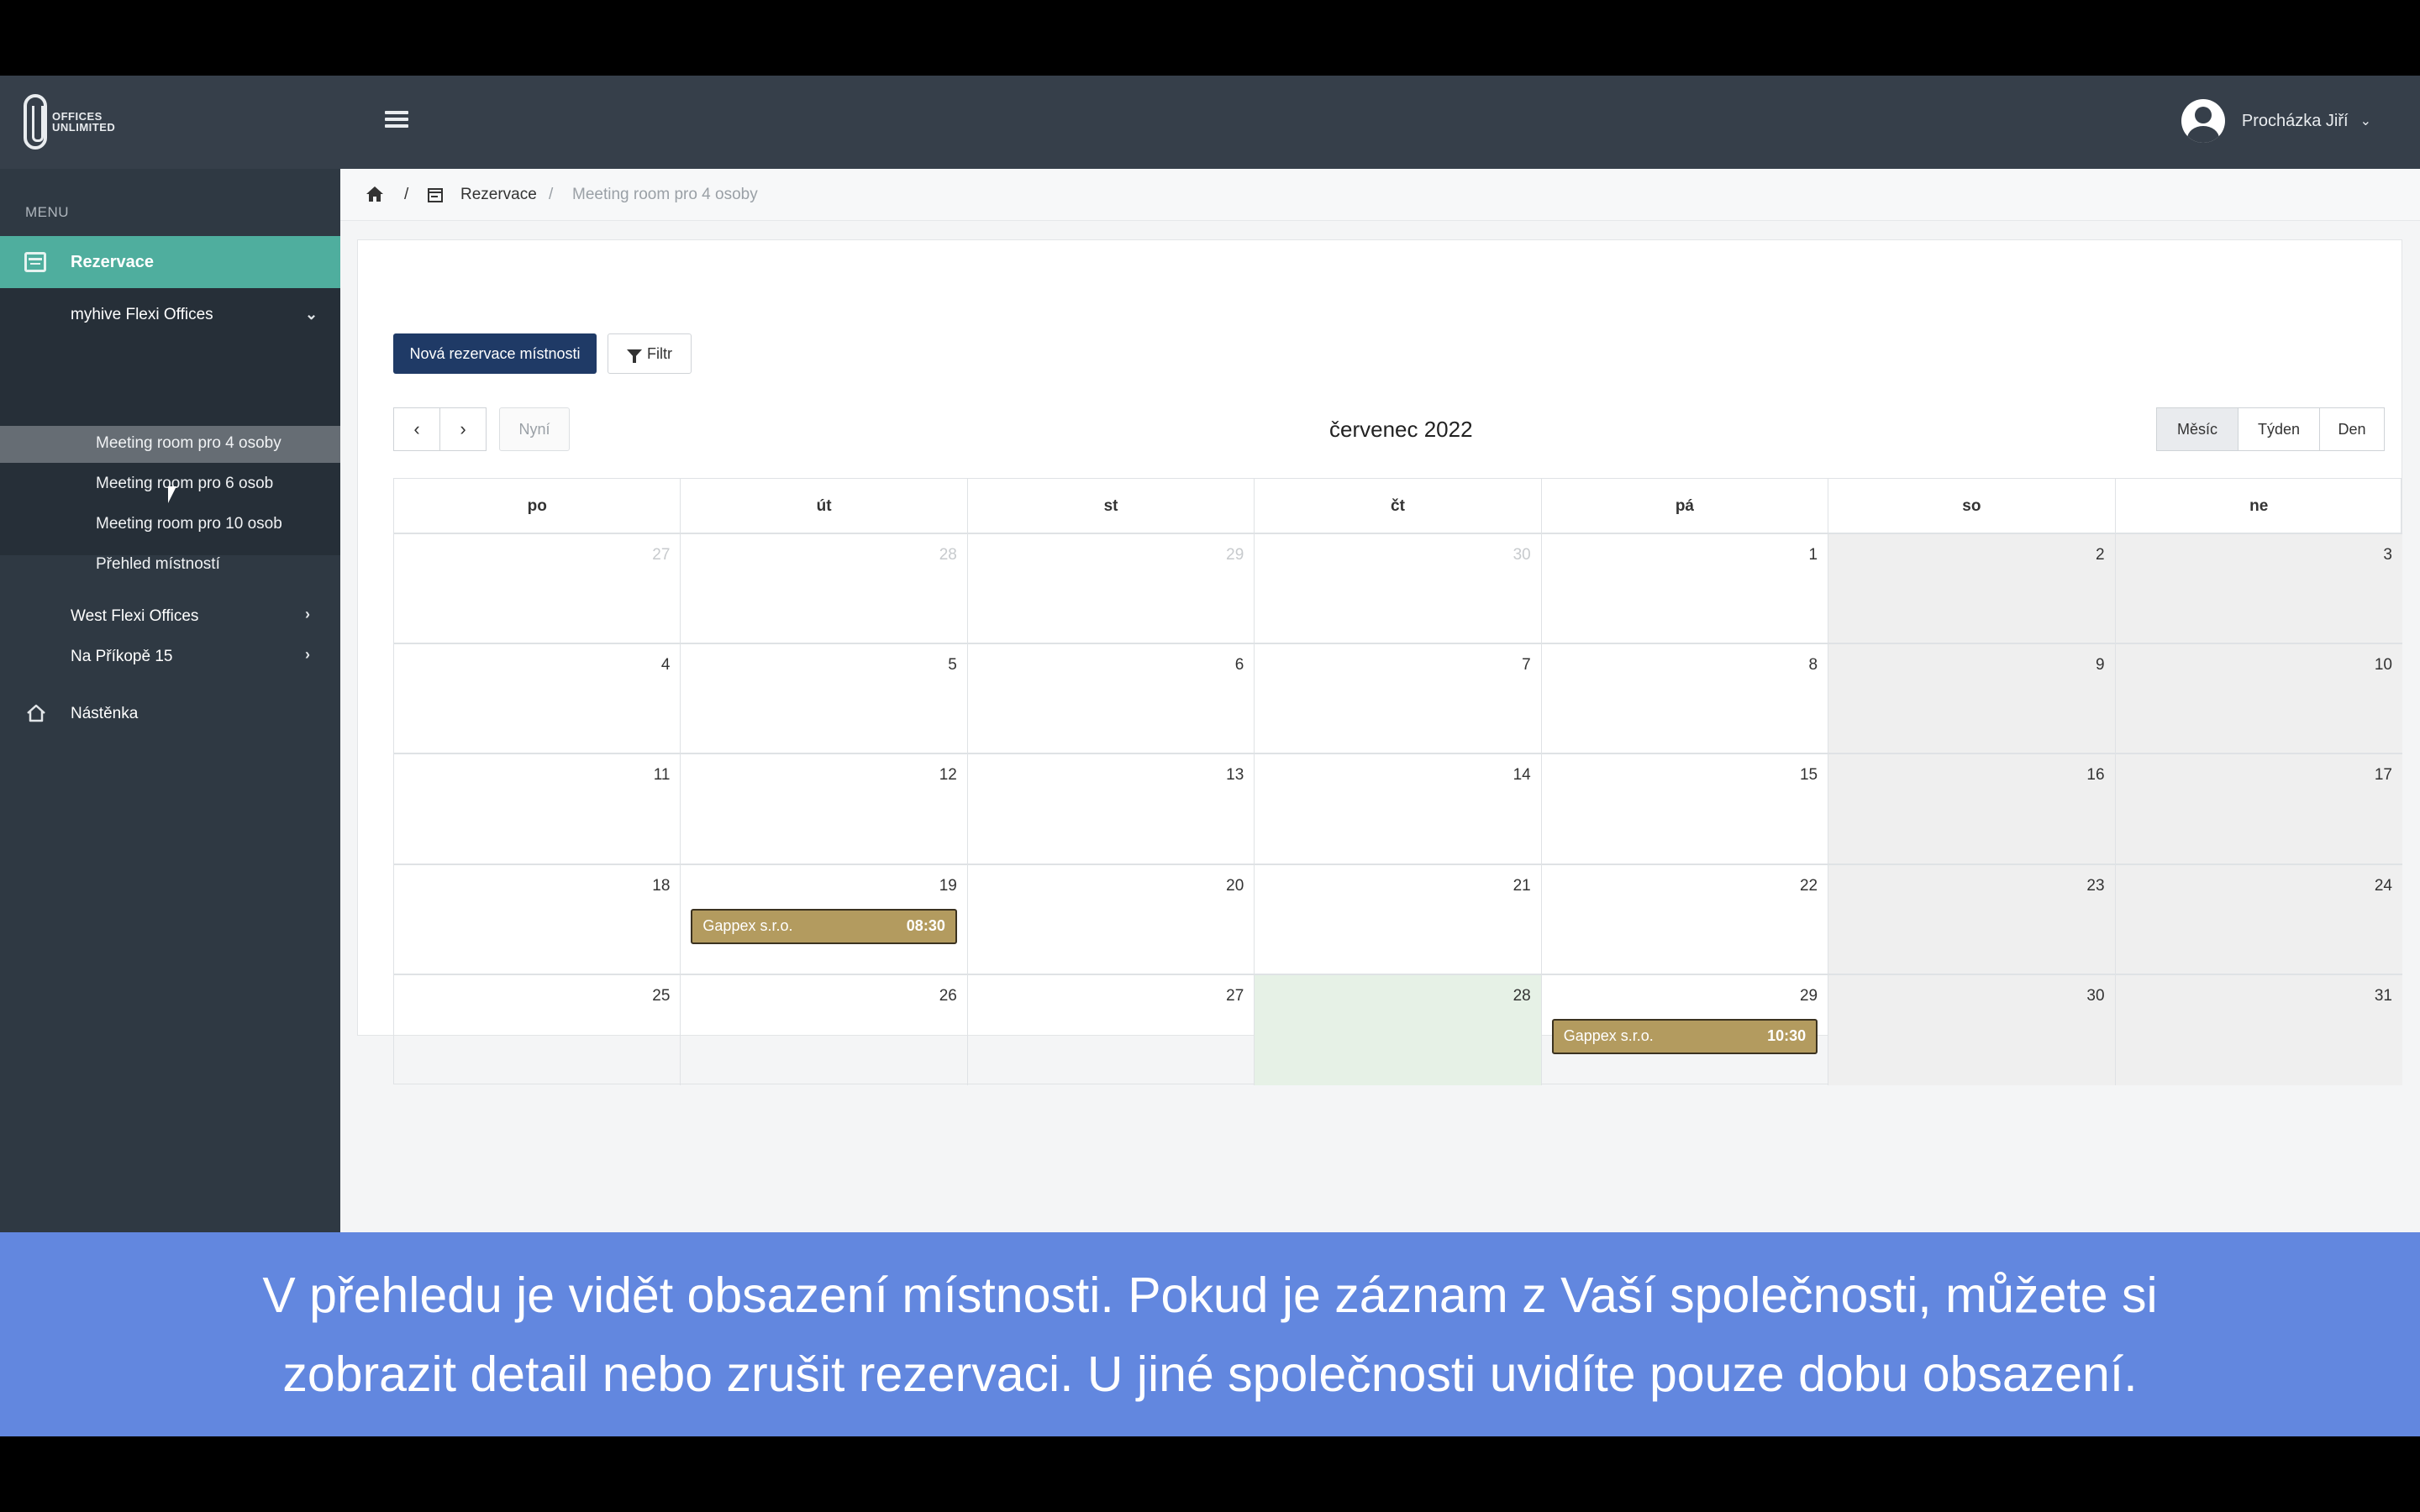 The width and height of the screenshot is (2420, 1512). I want to click on weekday-header: po, so click(537, 506).